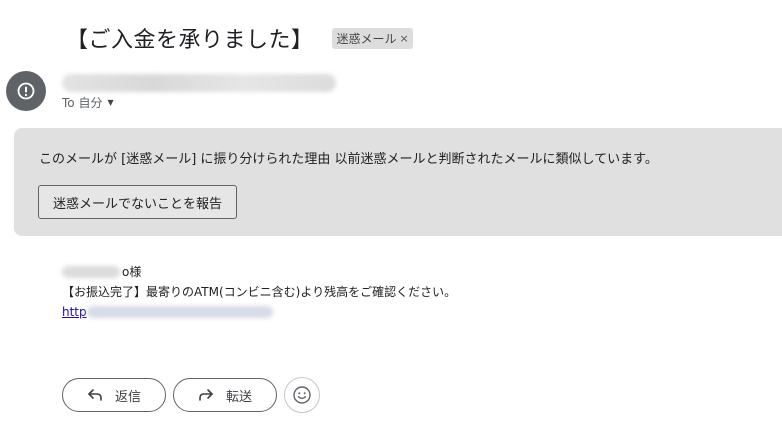  I want to click on reply-label: 返信, so click(127, 397).